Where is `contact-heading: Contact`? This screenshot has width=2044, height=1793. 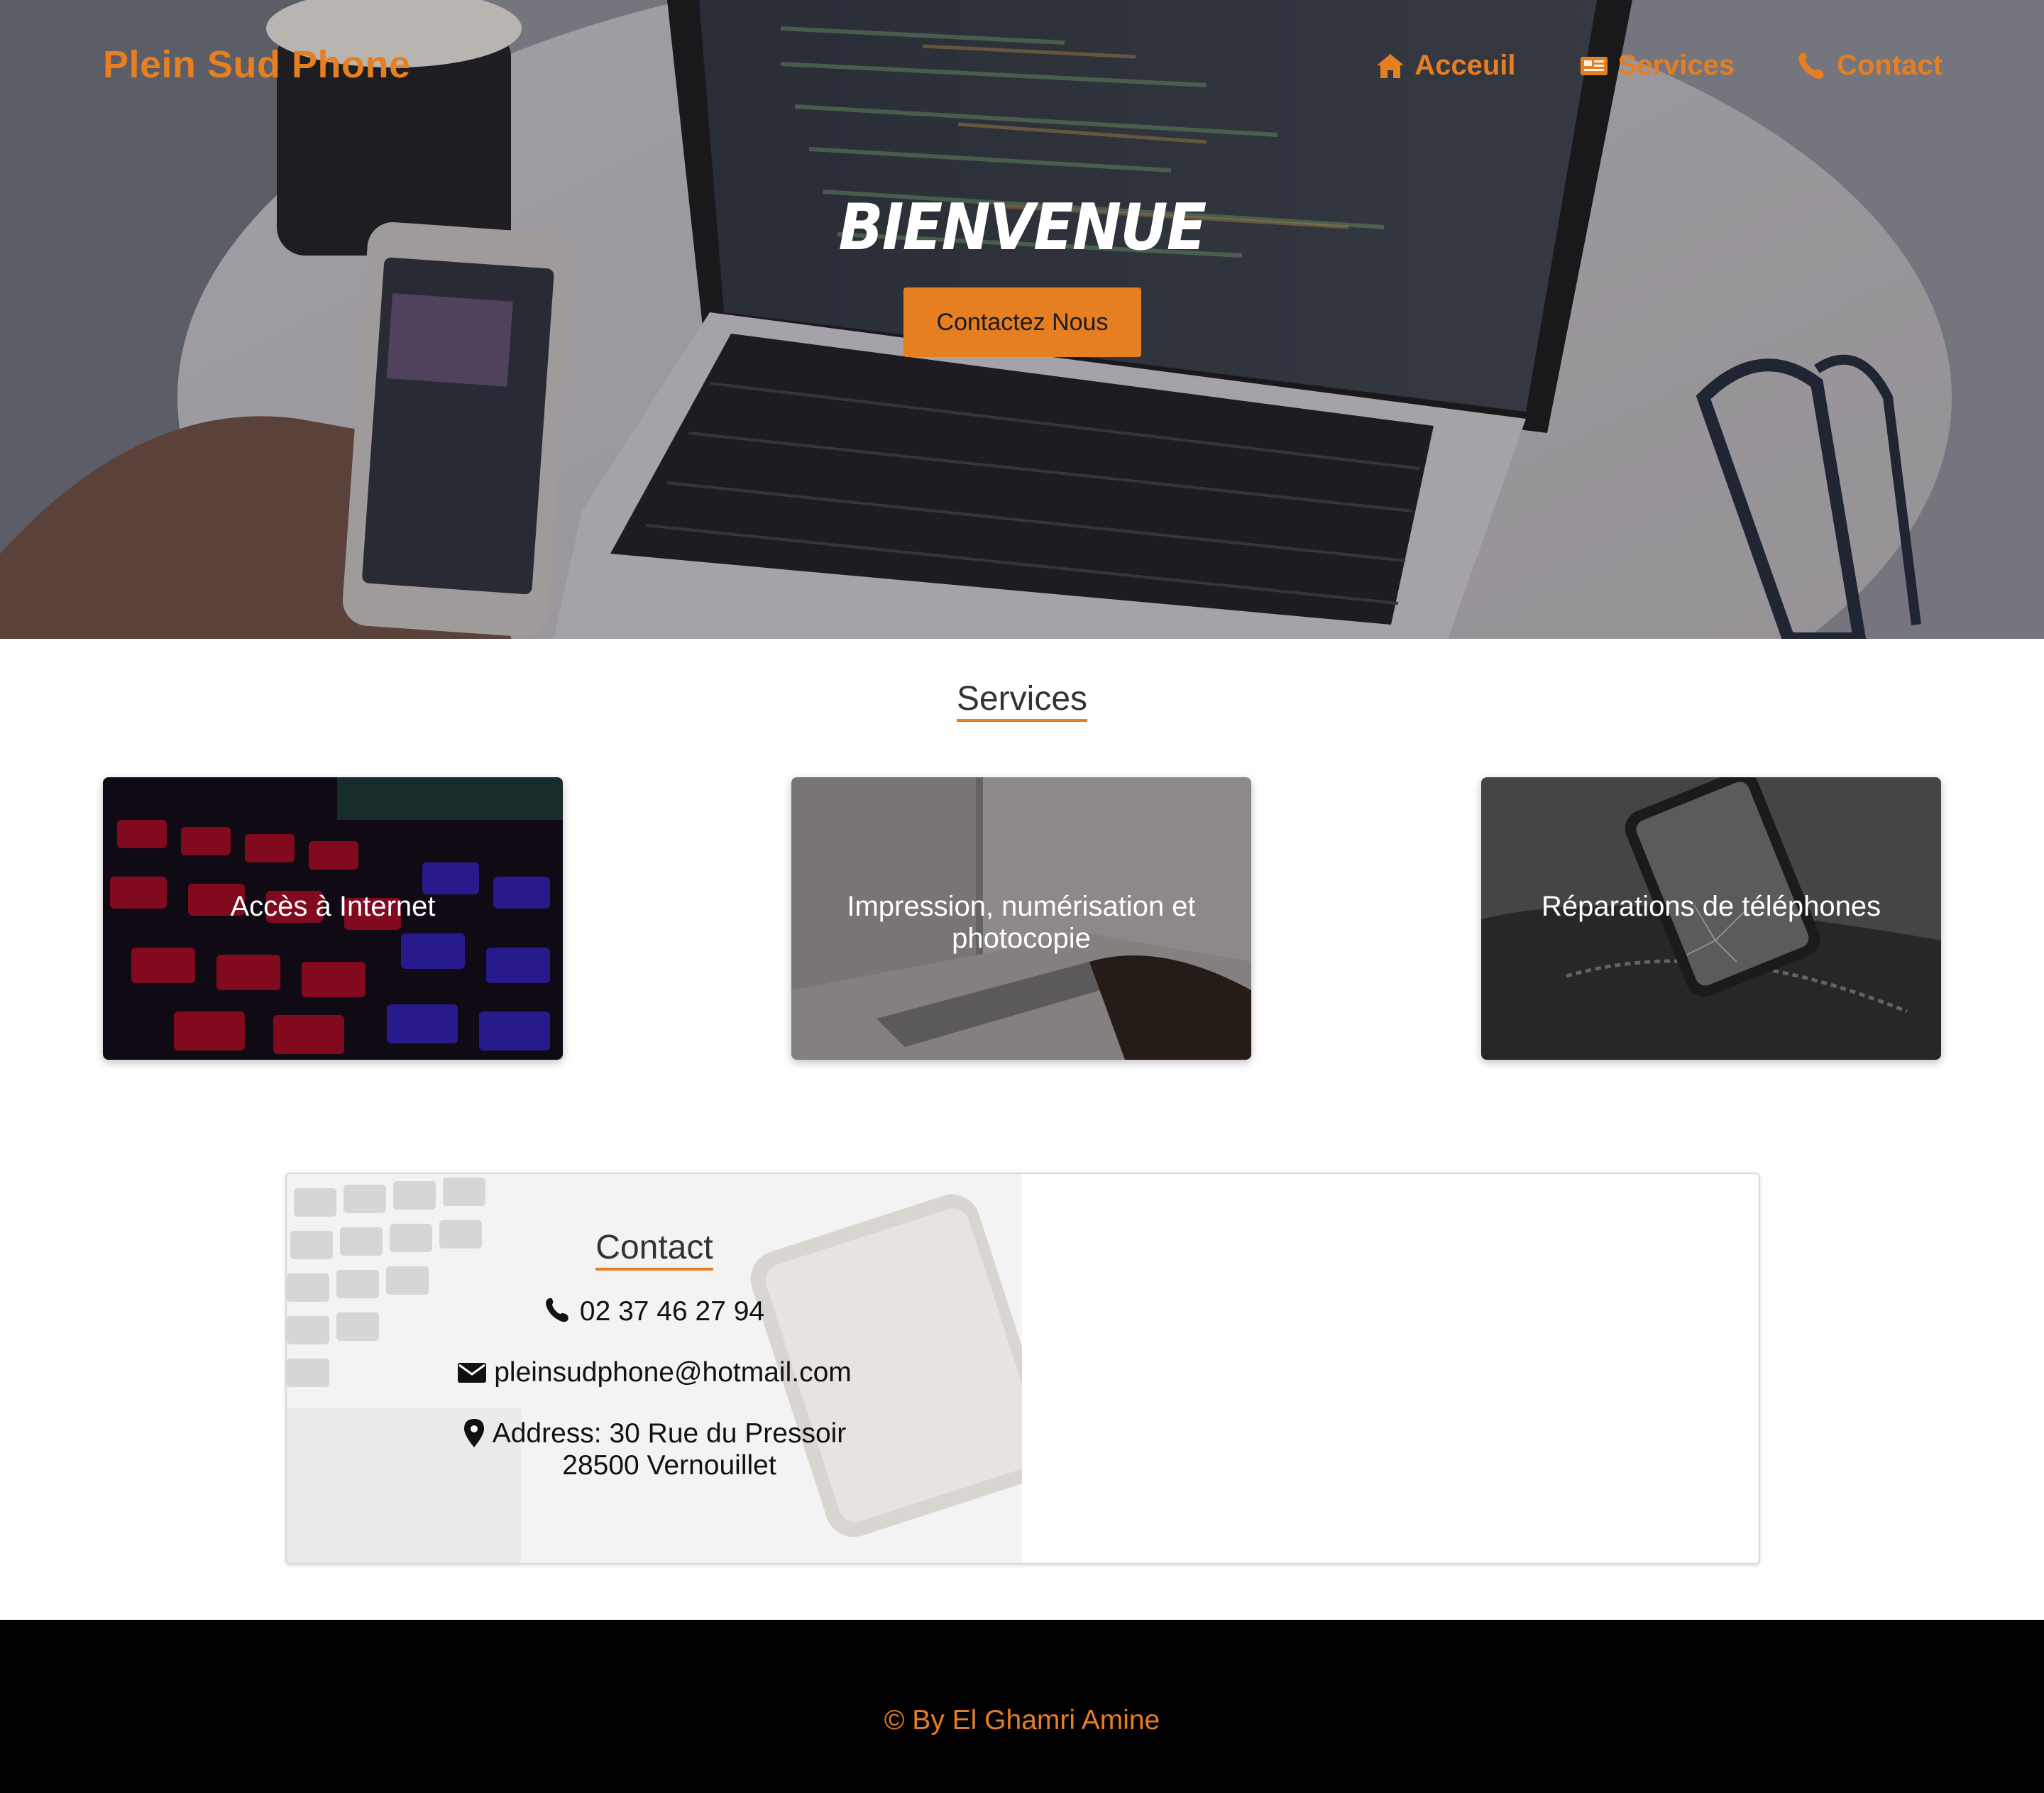 contact-heading: Contact is located at coordinates (654, 1249).